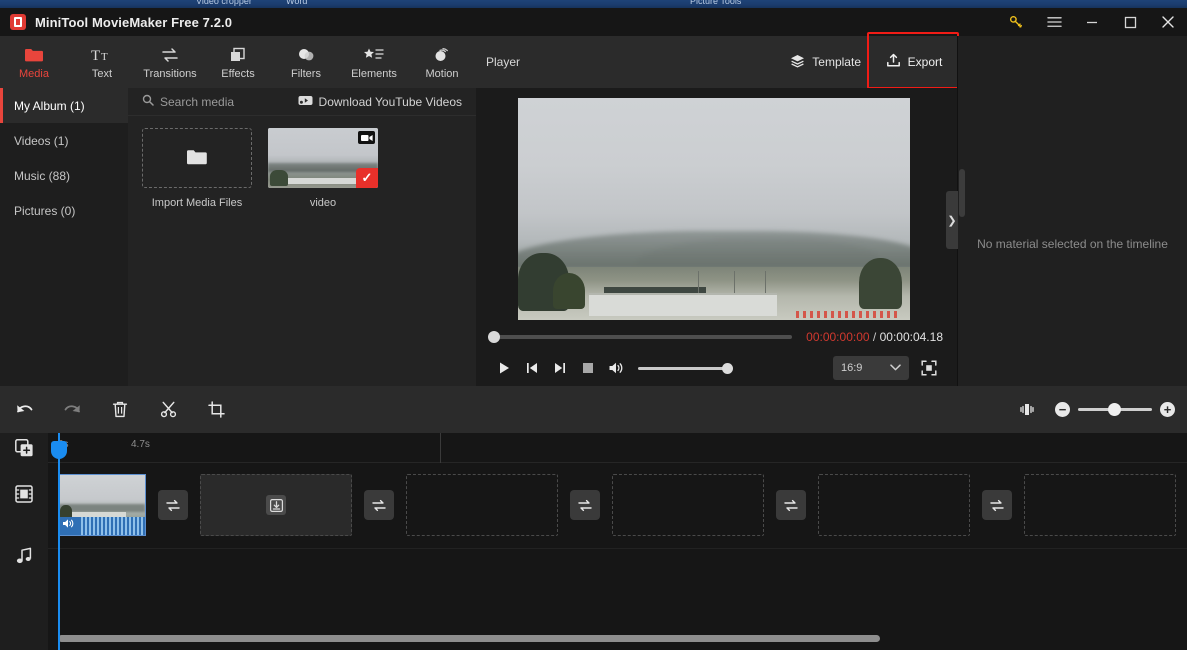 The width and height of the screenshot is (1187, 650). Describe the element at coordinates (305, 102) in the screenshot. I see `youtube-download-icon` at that location.